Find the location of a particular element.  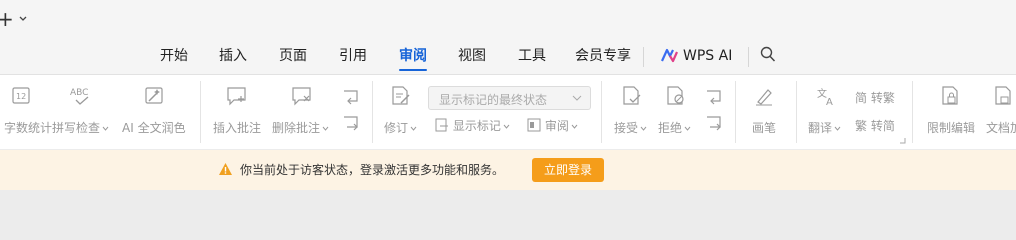

tab-references: 引用 is located at coordinates (353, 56).